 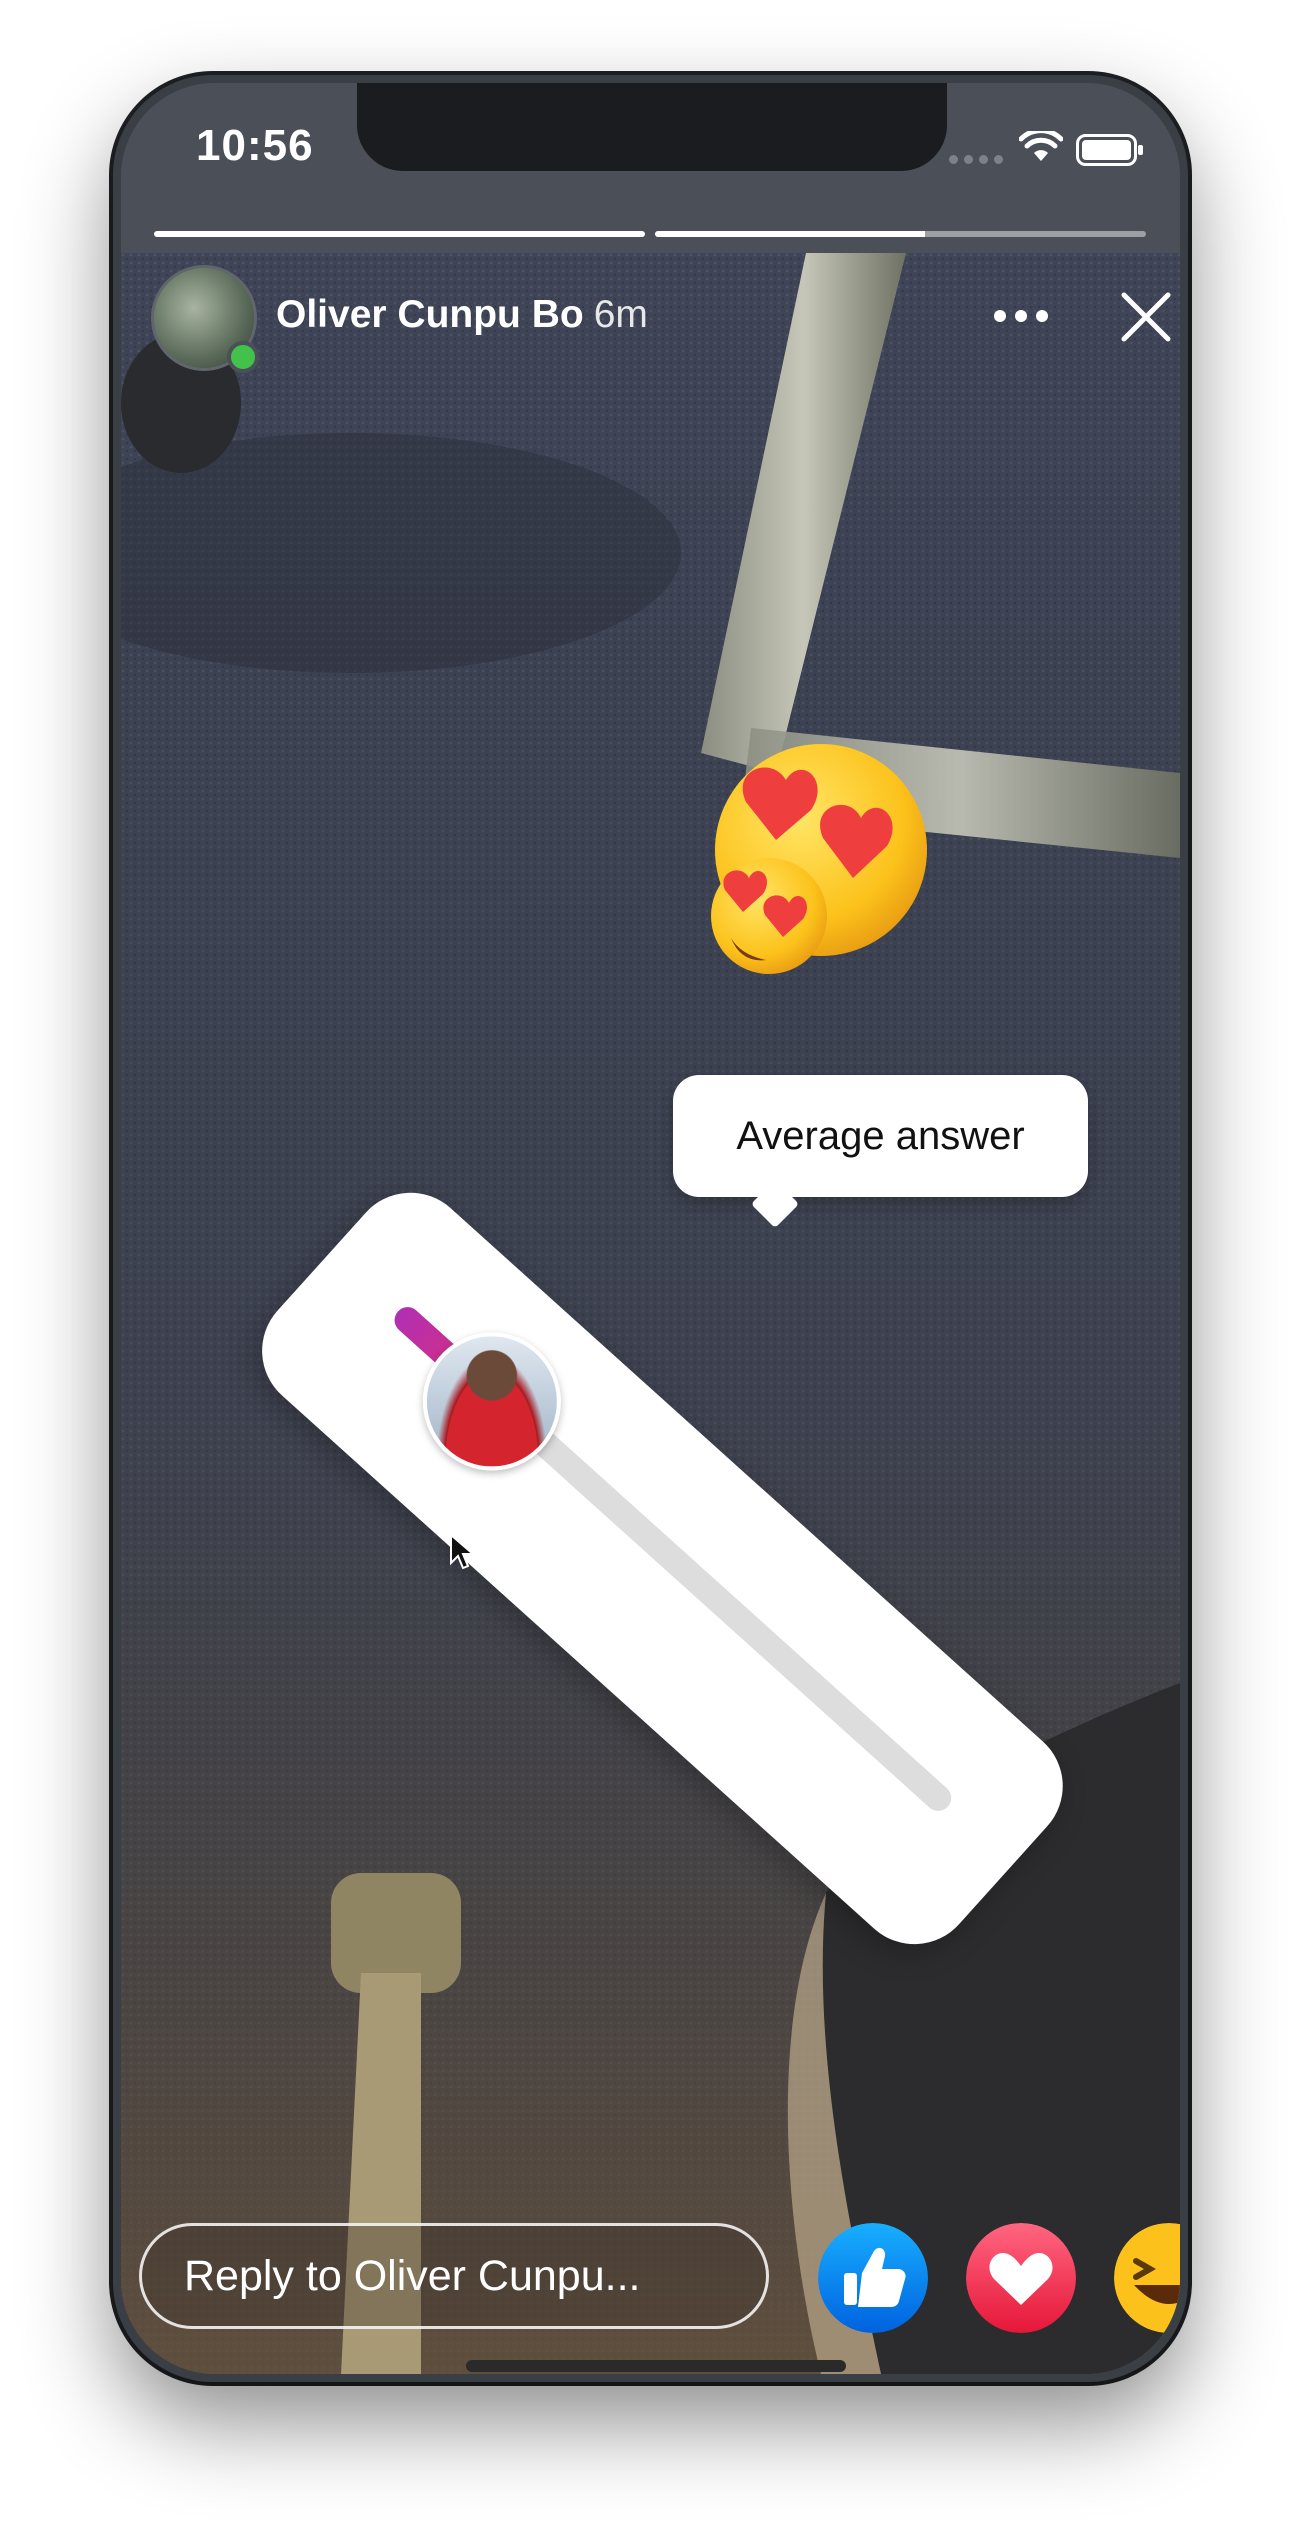 I want to click on heart-eyes-emoji, so click(x=811, y=858).